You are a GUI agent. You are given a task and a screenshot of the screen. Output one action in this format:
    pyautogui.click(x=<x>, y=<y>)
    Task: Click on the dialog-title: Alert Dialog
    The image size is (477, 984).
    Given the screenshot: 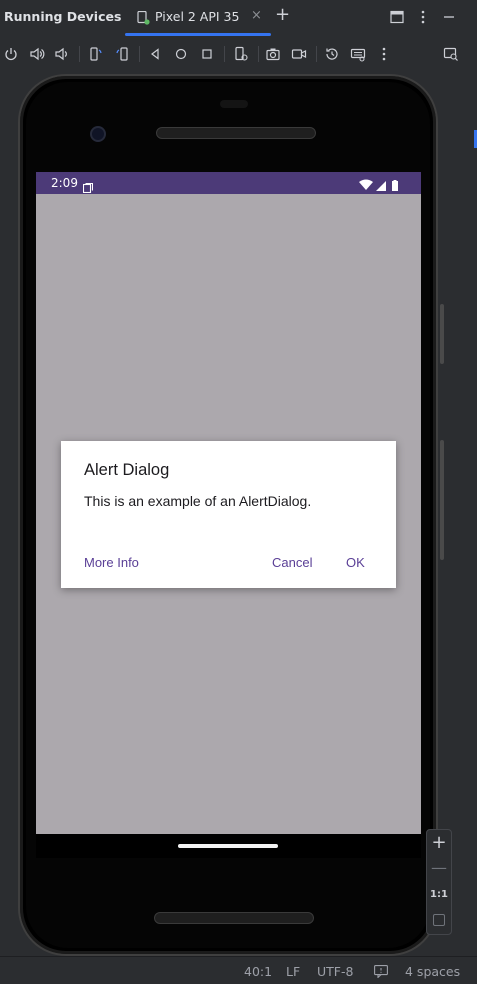 What is the action you would take?
    pyautogui.click(x=127, y=470)
    